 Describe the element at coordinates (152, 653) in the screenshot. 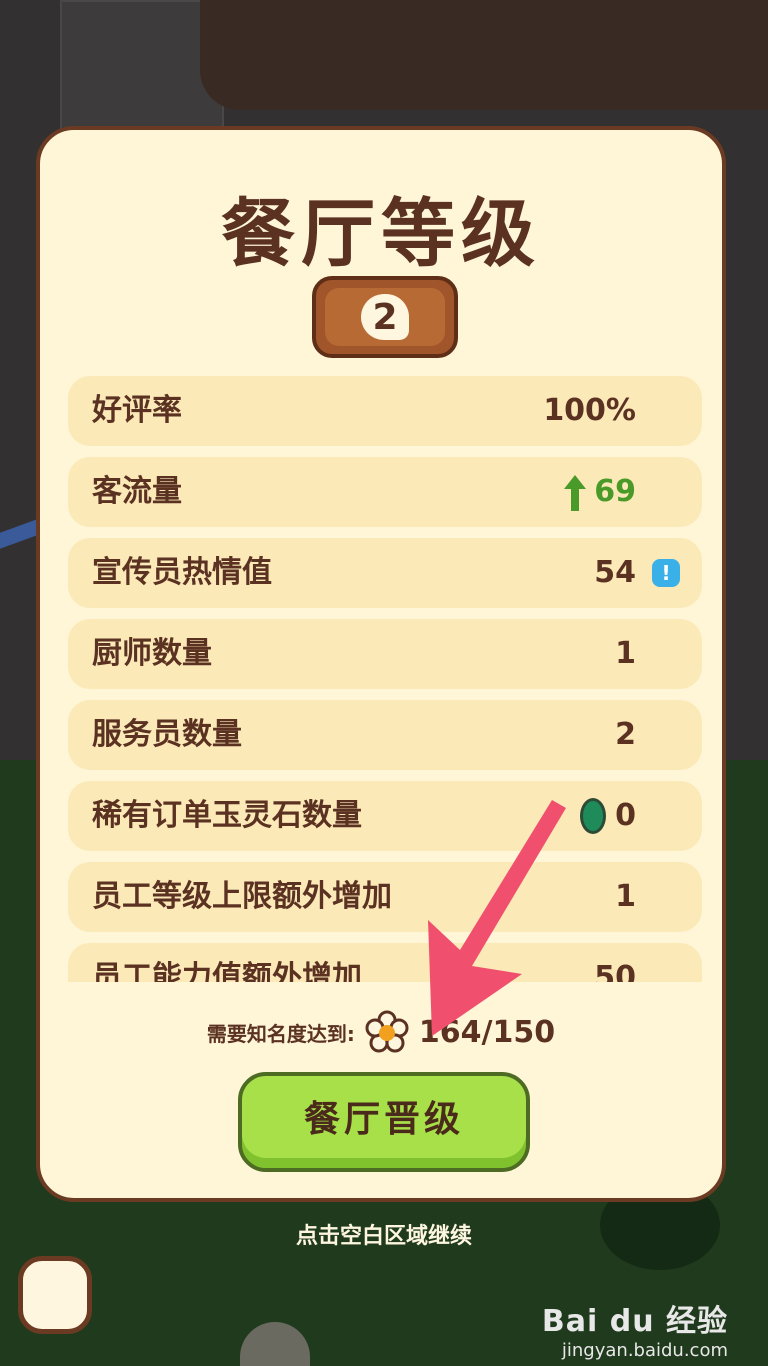

I see `stat-label: 厨师数量` at that location.